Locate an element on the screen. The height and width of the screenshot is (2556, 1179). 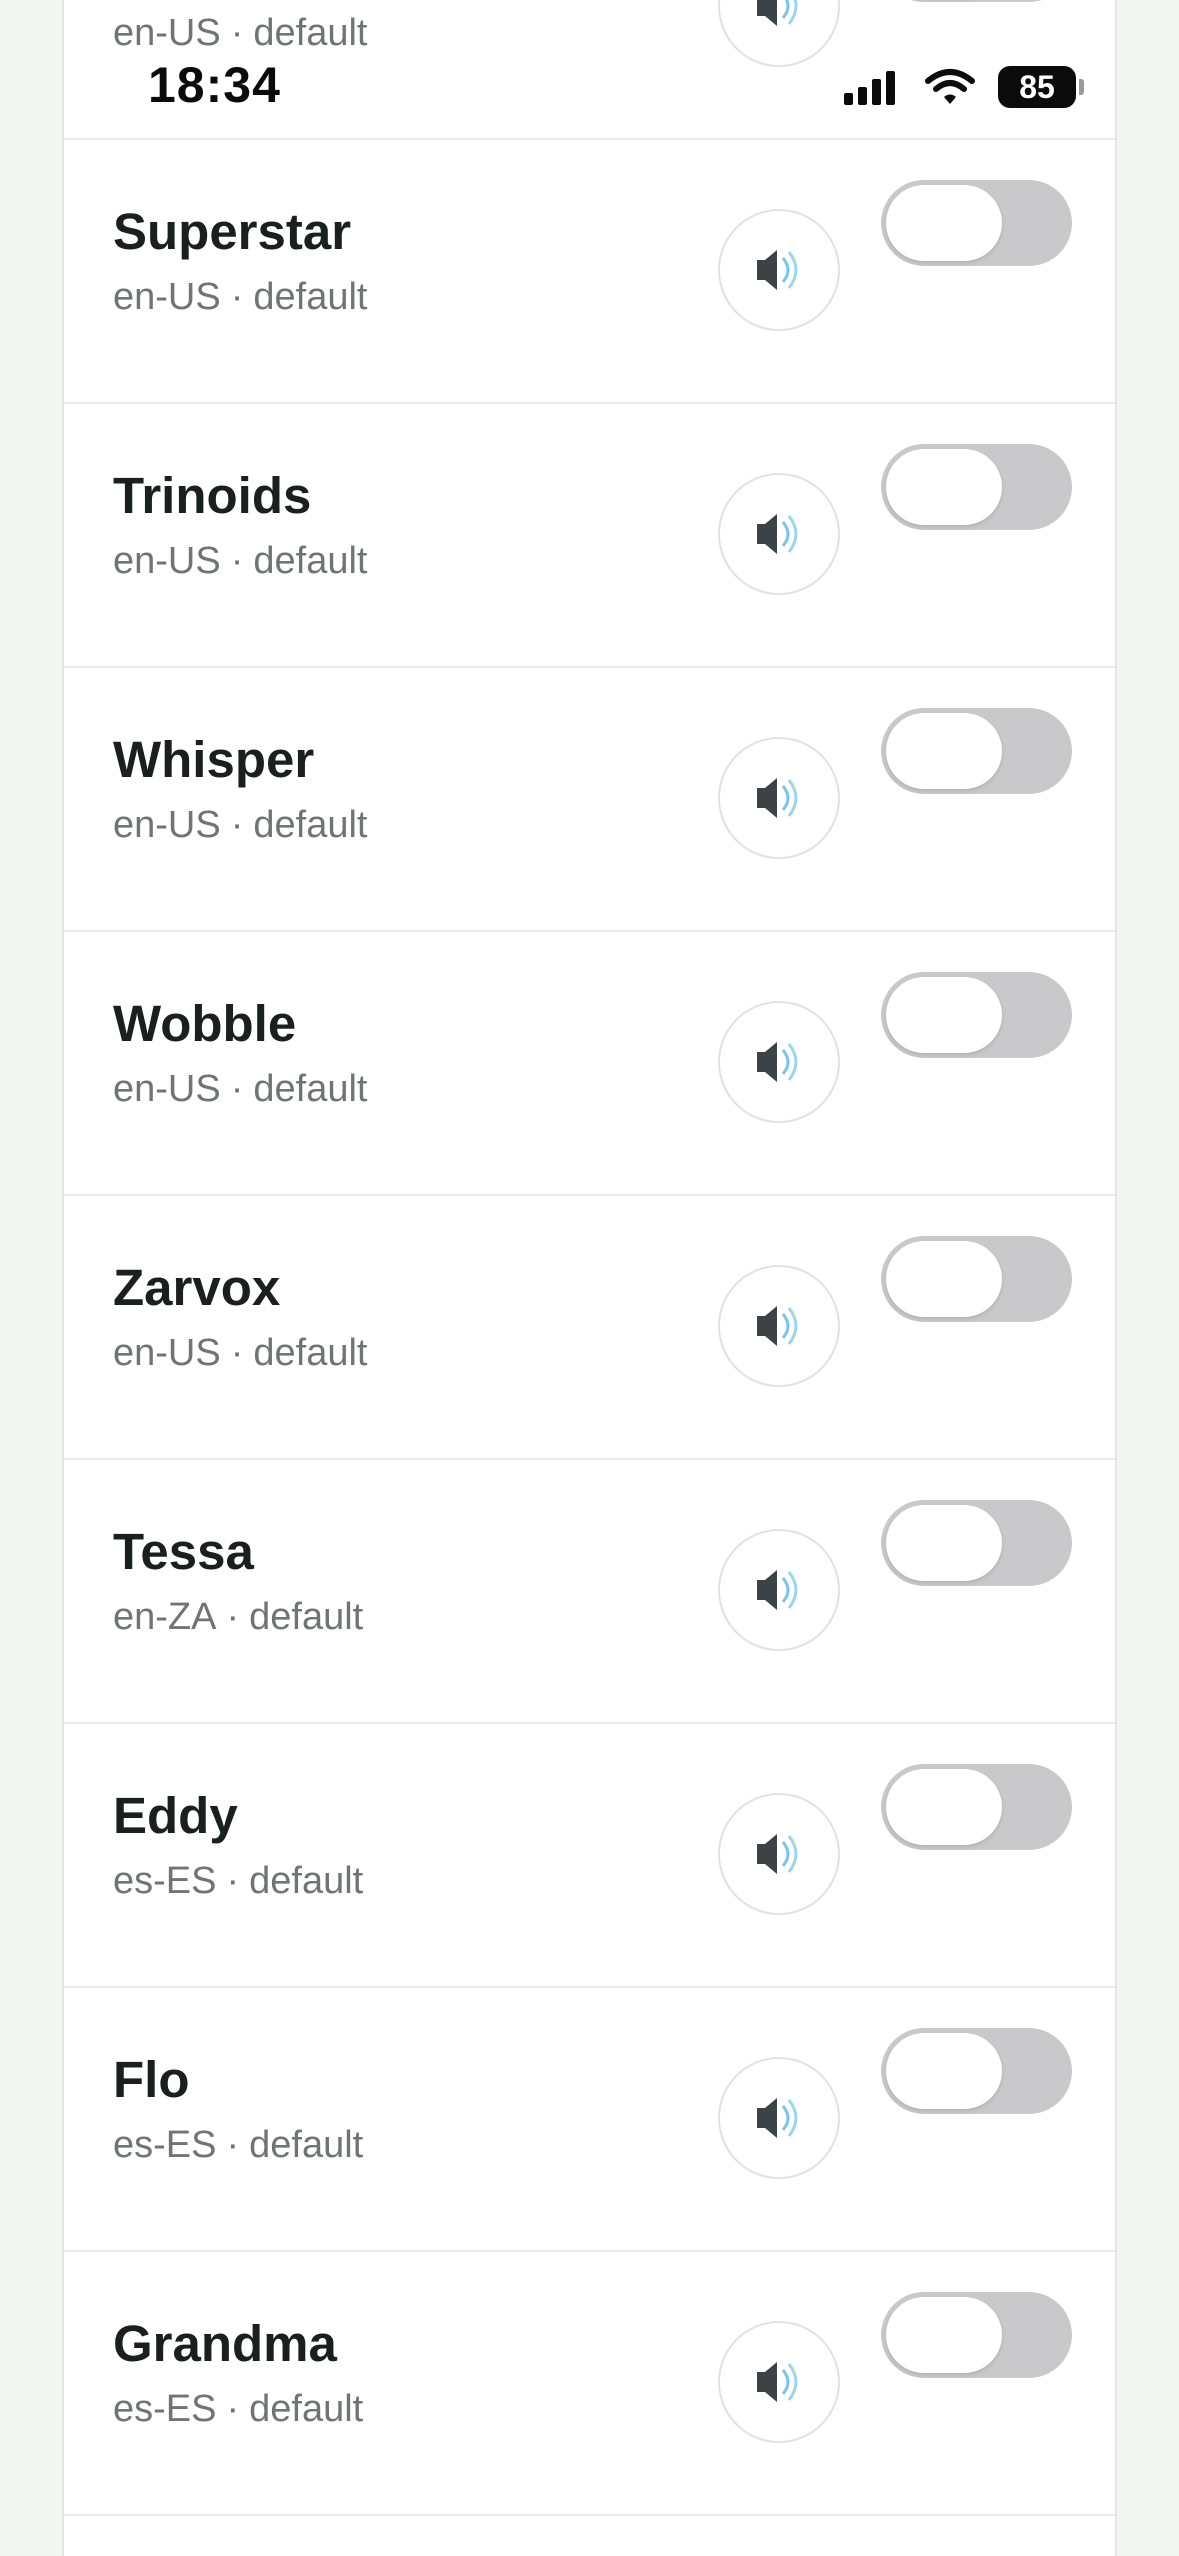
battery-nub is located at coordinates (1081, 87).